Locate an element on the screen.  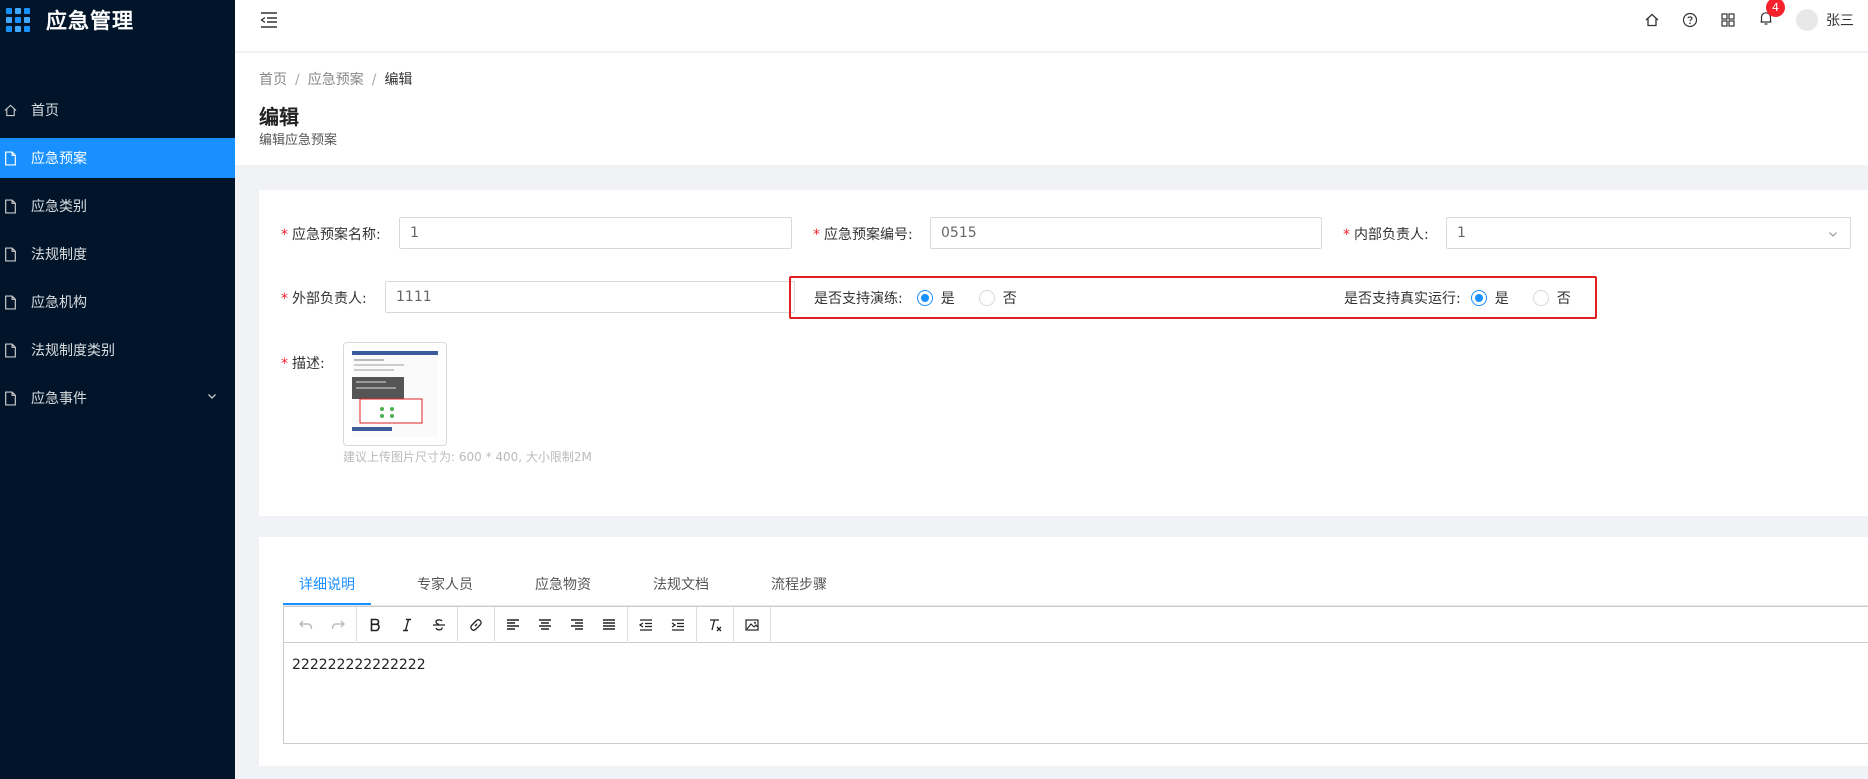
help-icon is located at coordinates (1690, 20).